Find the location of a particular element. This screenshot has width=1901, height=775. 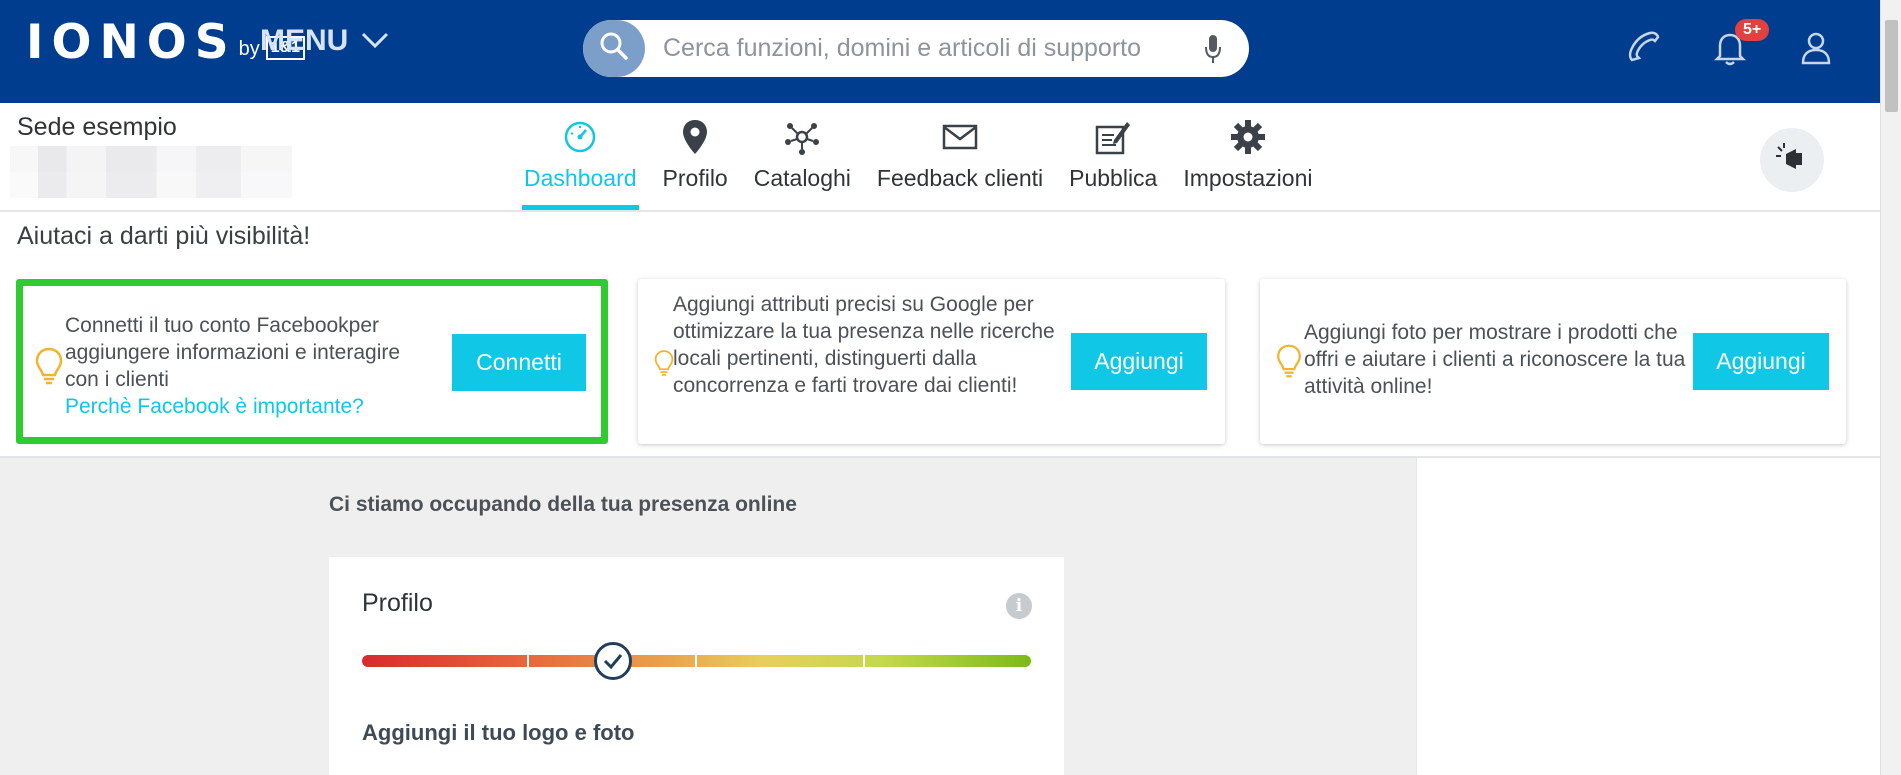

tab-profilo: Profilo is located at coordinates (695, 156).